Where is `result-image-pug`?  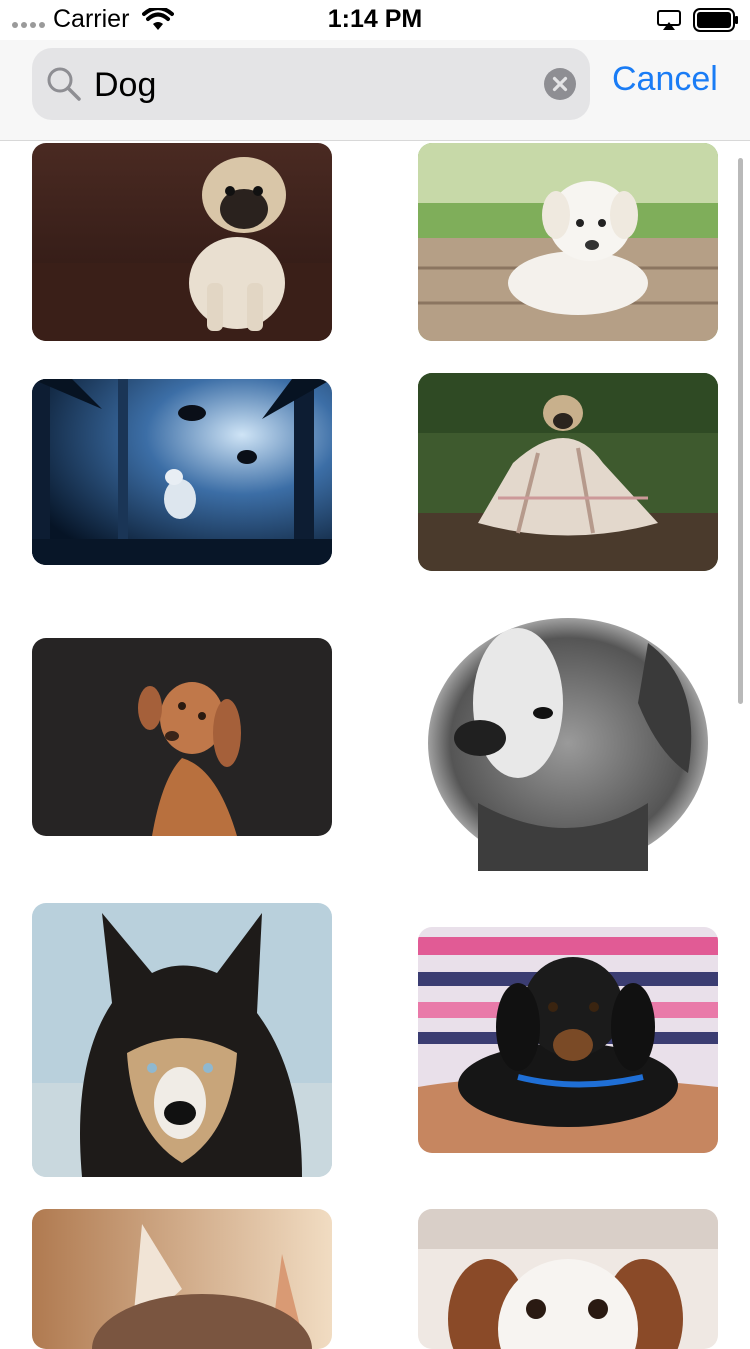
result-image-pug is located at coordinates (182, 242).